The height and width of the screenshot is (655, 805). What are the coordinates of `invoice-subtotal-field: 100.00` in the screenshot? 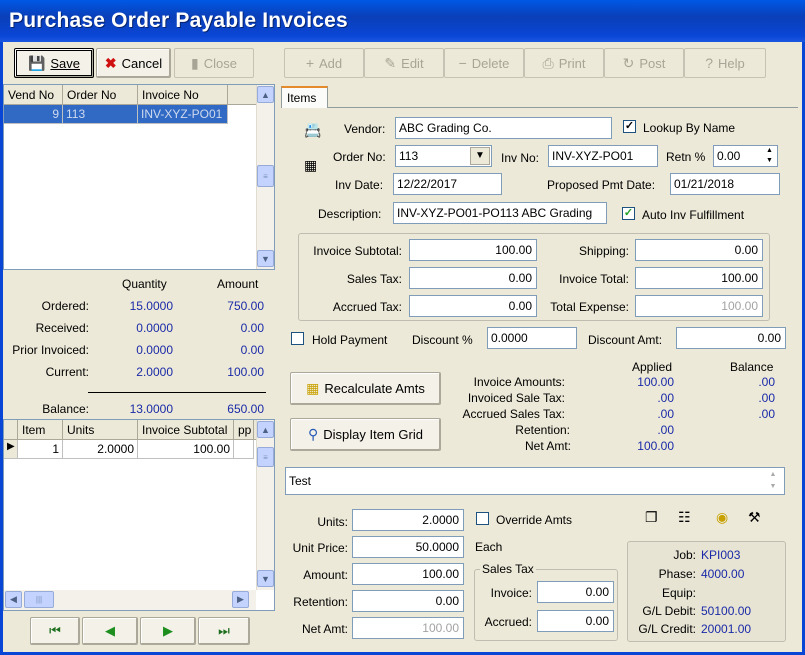 It's located at (473, 250).